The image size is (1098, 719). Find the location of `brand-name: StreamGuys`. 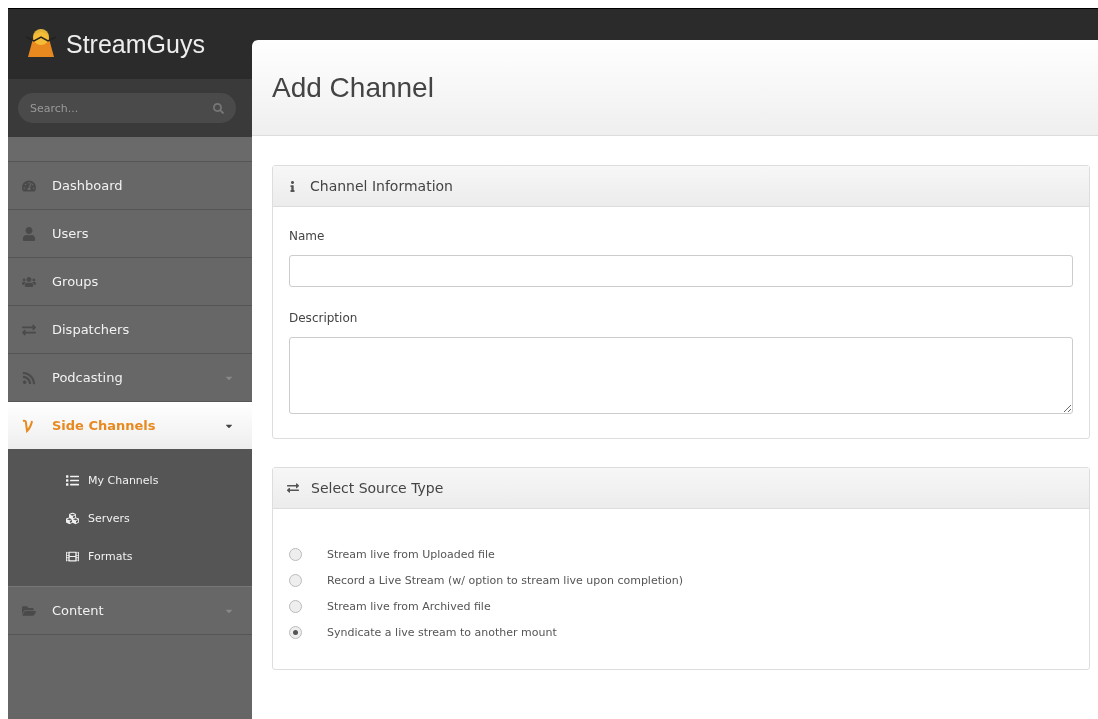

brand-name: StreamGuys is located at coordinates (135, 44).